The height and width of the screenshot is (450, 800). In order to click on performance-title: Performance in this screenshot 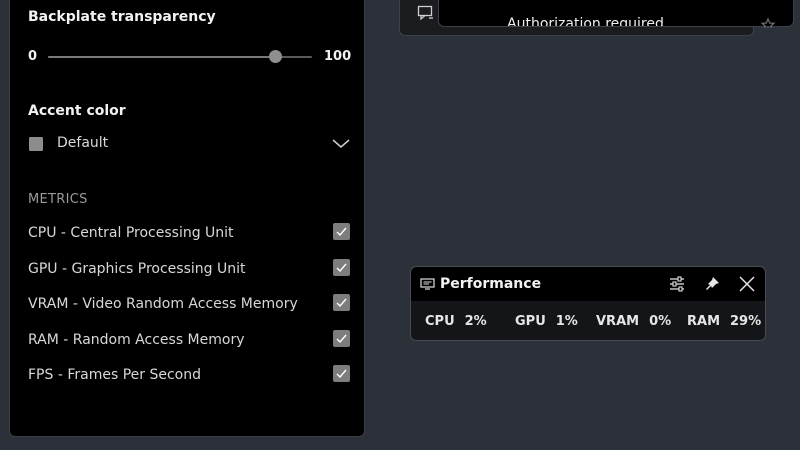, I will do `click(491, 284)`.